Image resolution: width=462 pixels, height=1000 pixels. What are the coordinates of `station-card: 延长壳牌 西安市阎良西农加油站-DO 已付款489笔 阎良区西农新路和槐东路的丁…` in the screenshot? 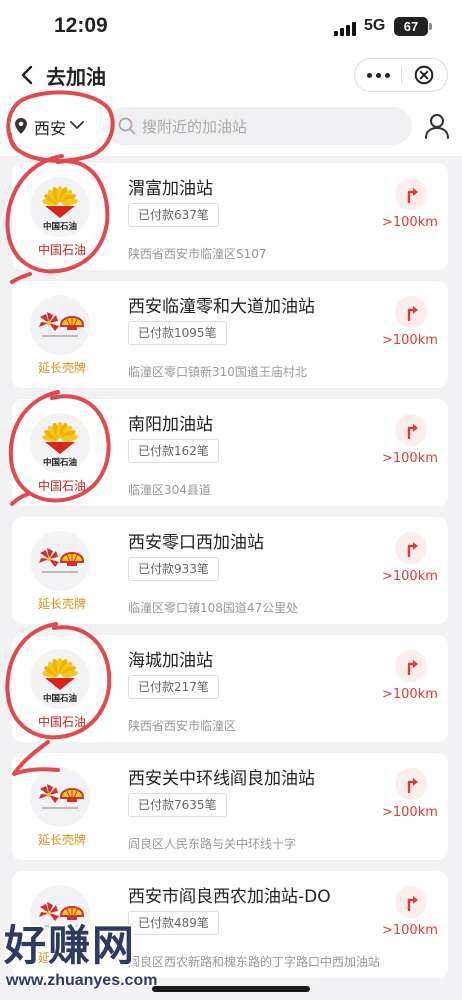 It's located at (230, 924).